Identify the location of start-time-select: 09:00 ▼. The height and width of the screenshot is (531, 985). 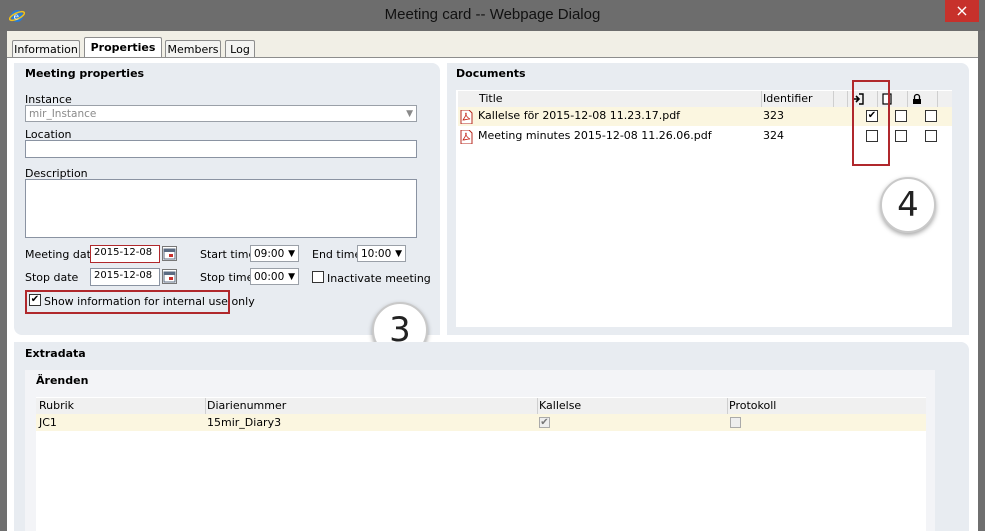
(274, 253).